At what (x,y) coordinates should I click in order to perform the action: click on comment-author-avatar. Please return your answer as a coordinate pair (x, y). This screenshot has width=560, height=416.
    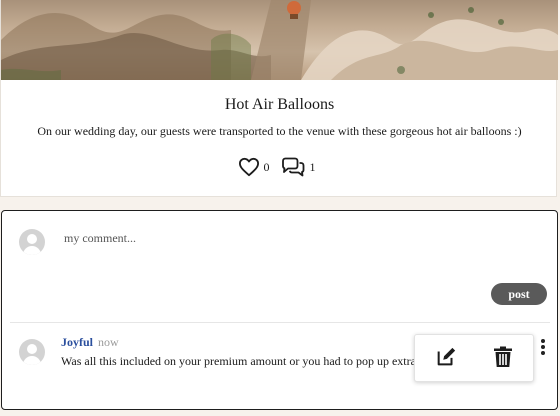
    Looking at the image, I should click on (32, 352).